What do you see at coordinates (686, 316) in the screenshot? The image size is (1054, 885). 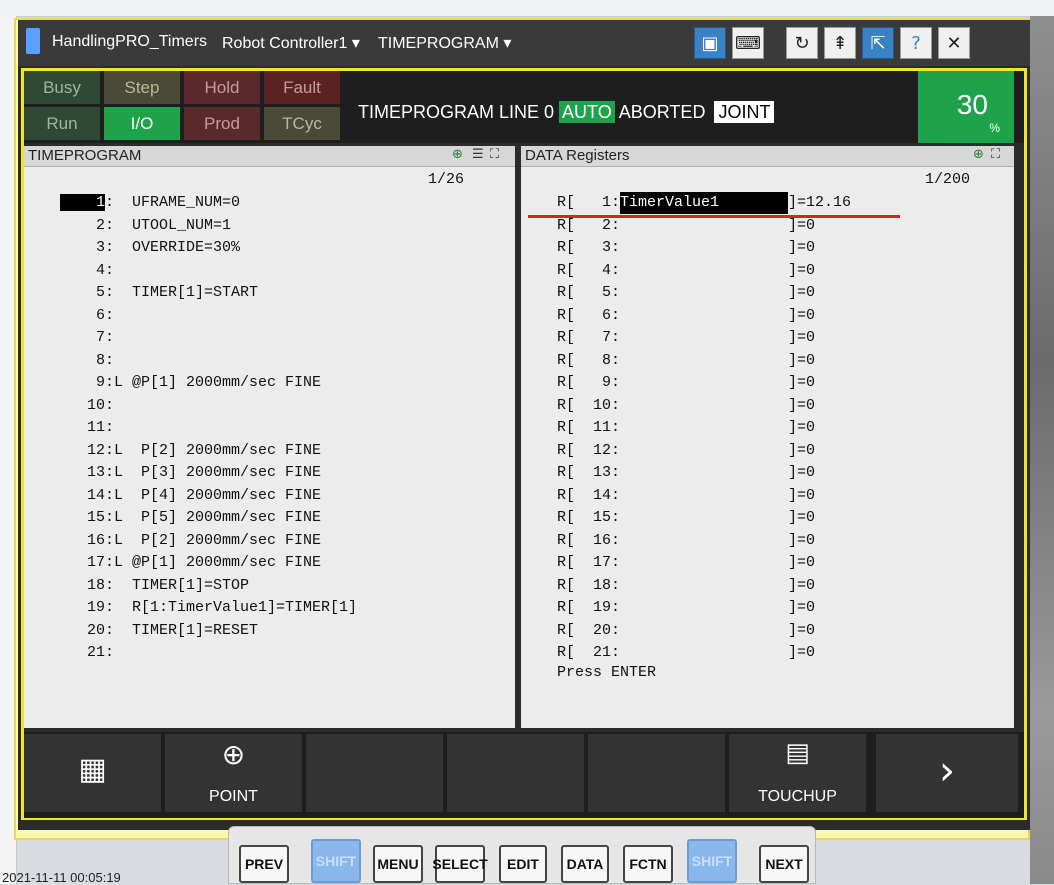 I see `register-row: R[ 6:]=0` at bounding box center [686, 316].